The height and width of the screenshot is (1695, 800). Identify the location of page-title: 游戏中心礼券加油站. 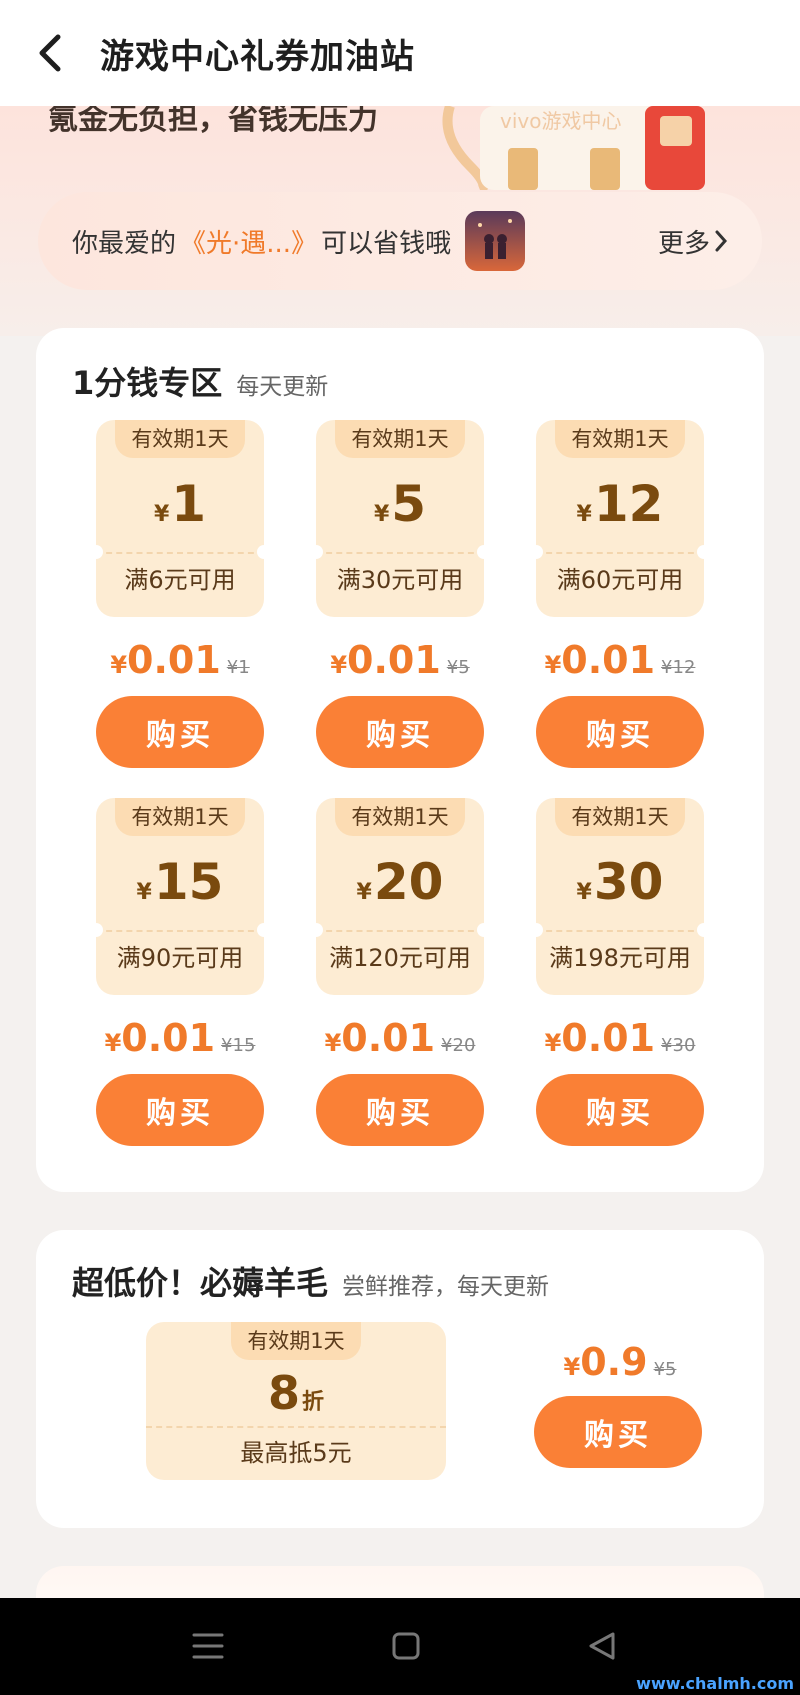
(257, 56).